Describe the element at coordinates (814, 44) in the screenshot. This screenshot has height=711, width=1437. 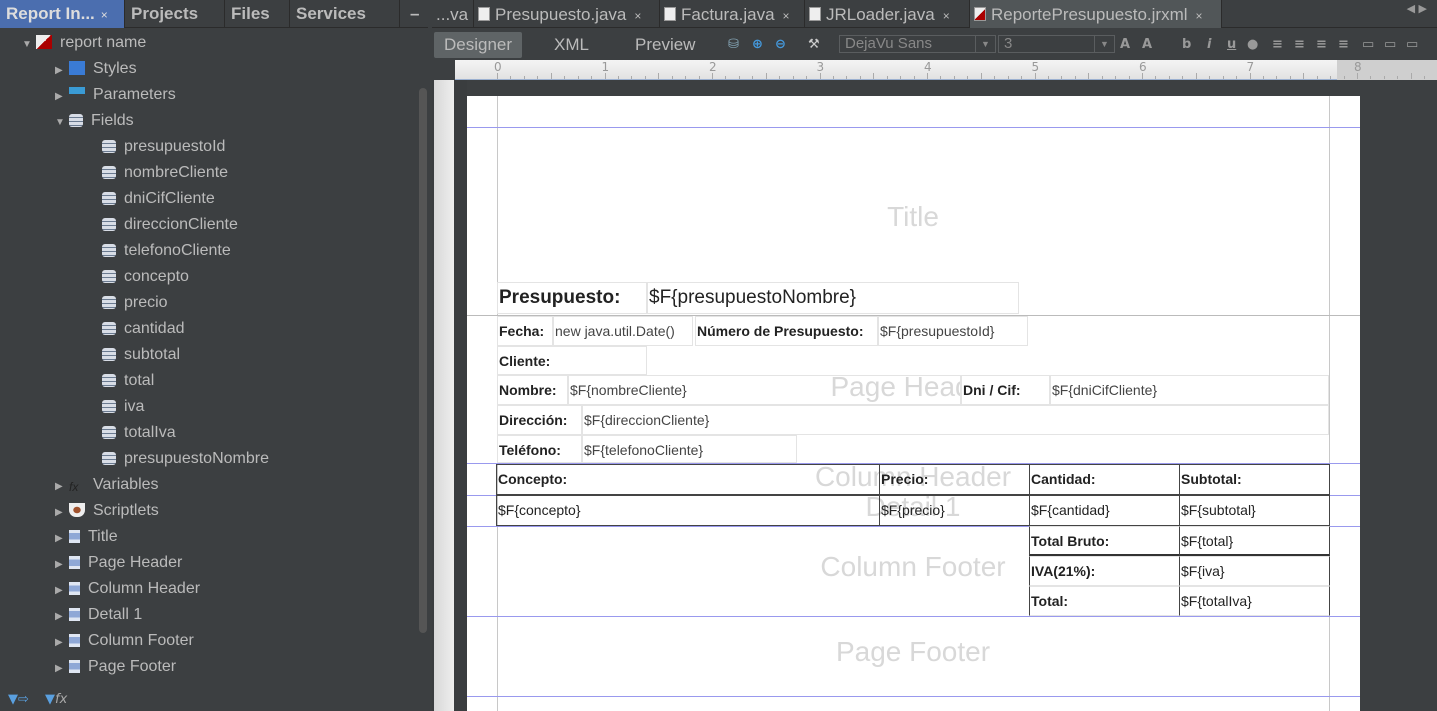
I see `format-tools-icon: ⚒` at that location.